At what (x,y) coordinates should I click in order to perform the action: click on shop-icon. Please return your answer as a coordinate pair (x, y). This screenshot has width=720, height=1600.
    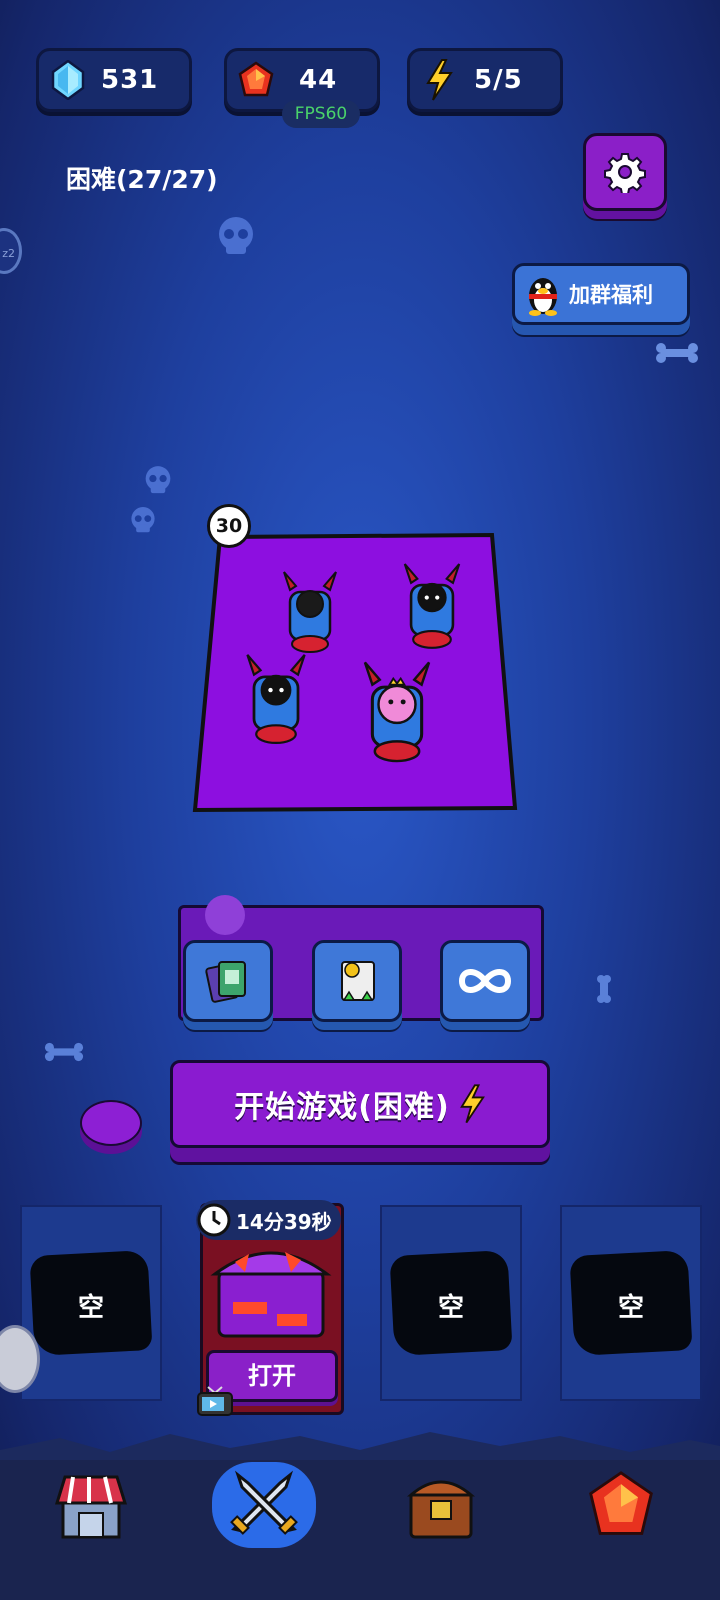
    Looking at the image, I should click on (91, 1507).